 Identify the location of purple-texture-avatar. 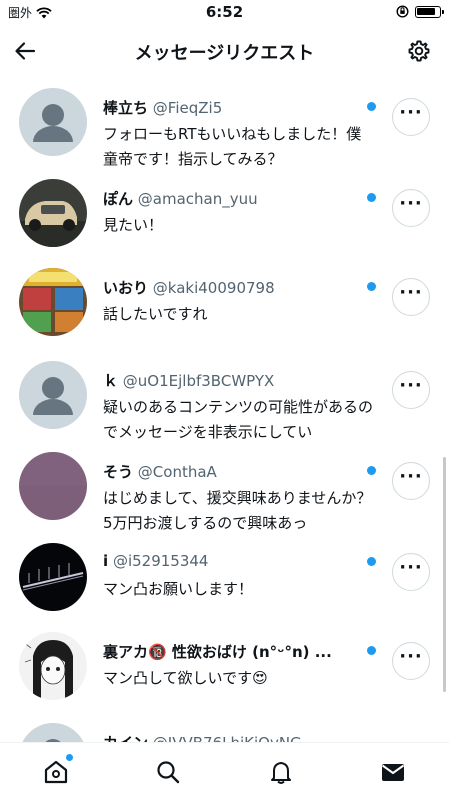
(53, 486).